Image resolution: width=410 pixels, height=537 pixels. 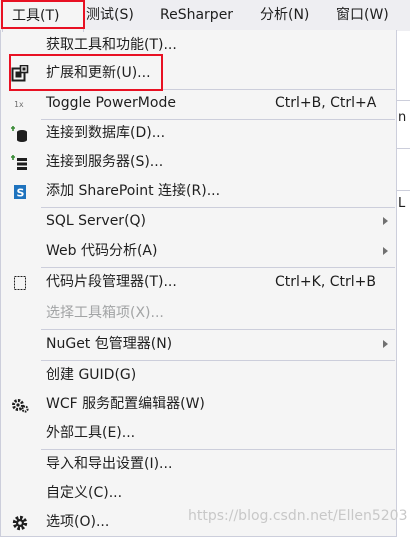 I want to click on background-text: n, so click(x=402, y=117).